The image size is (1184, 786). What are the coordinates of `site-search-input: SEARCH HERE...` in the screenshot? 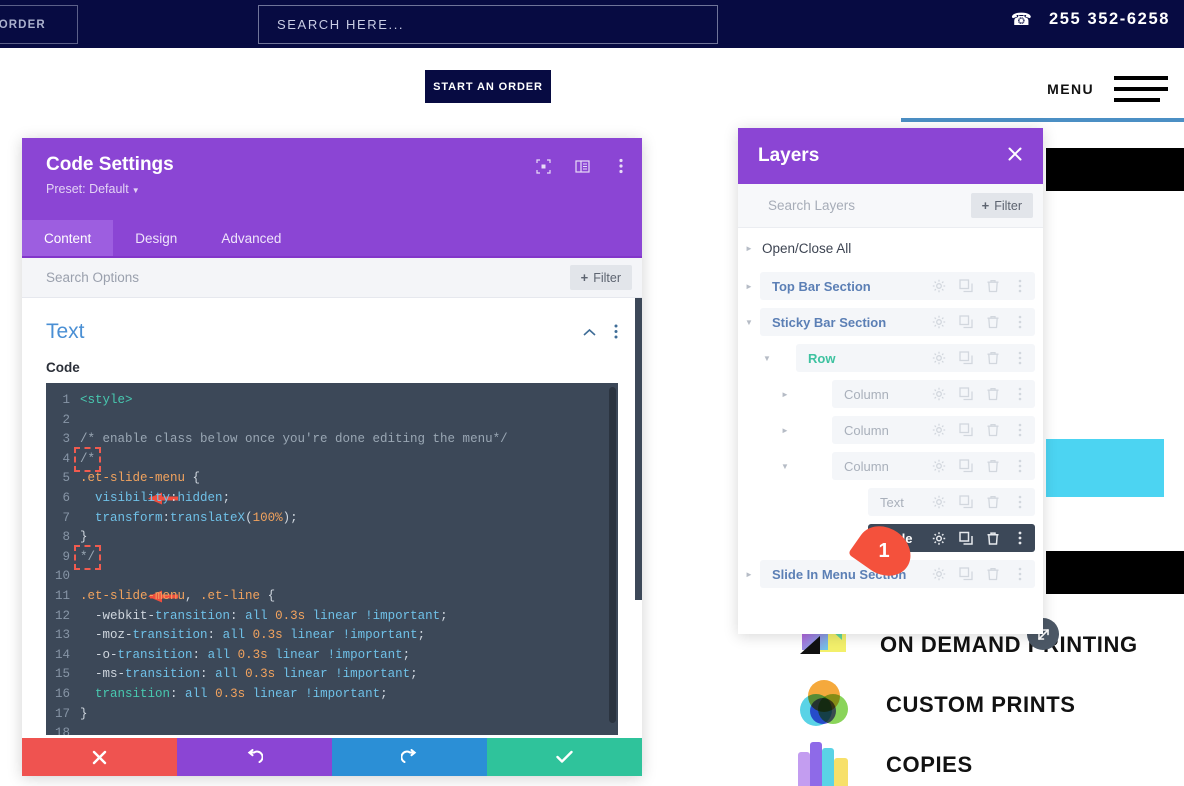 It's located at (488, 24).